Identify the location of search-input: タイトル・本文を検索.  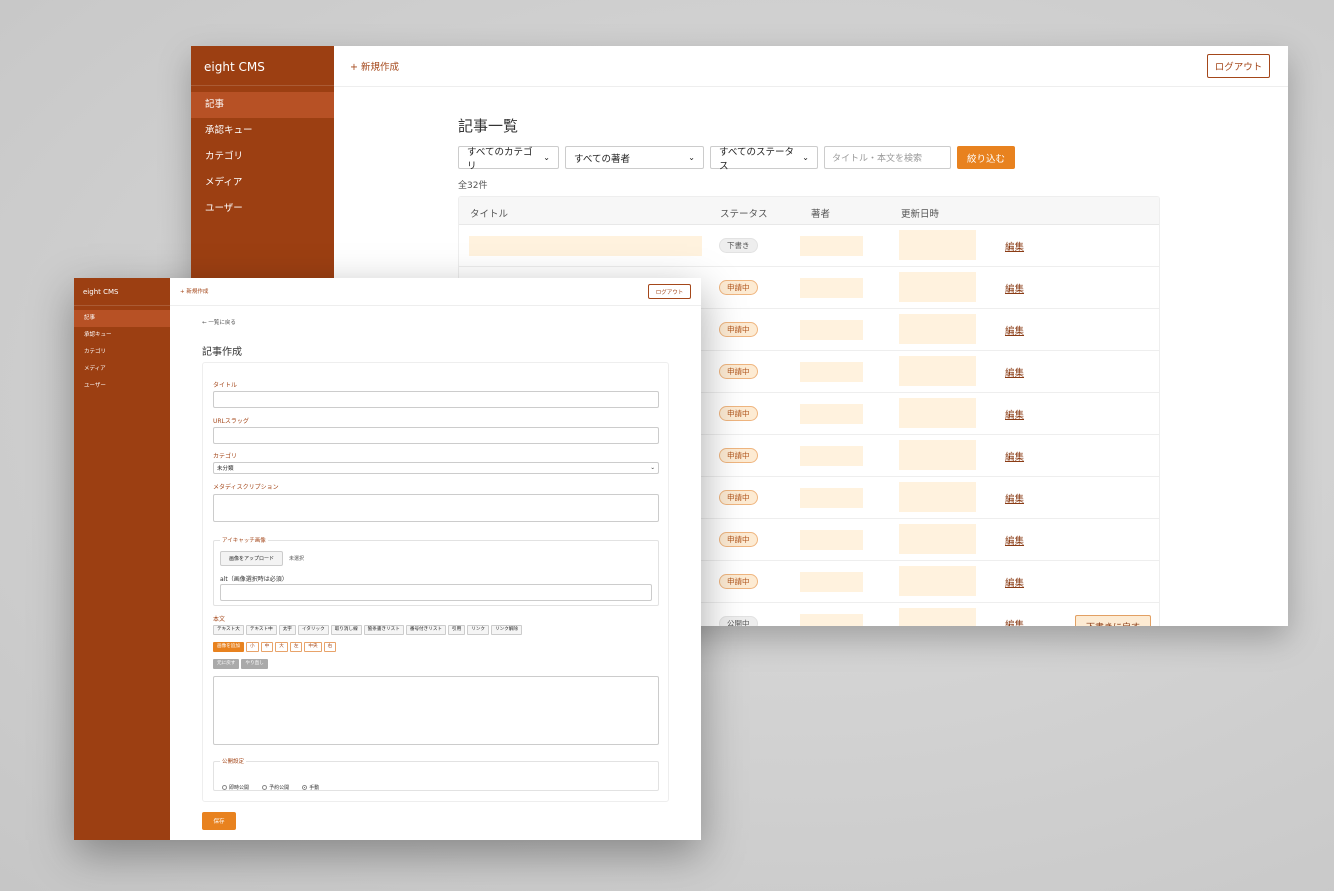
(887, 157).